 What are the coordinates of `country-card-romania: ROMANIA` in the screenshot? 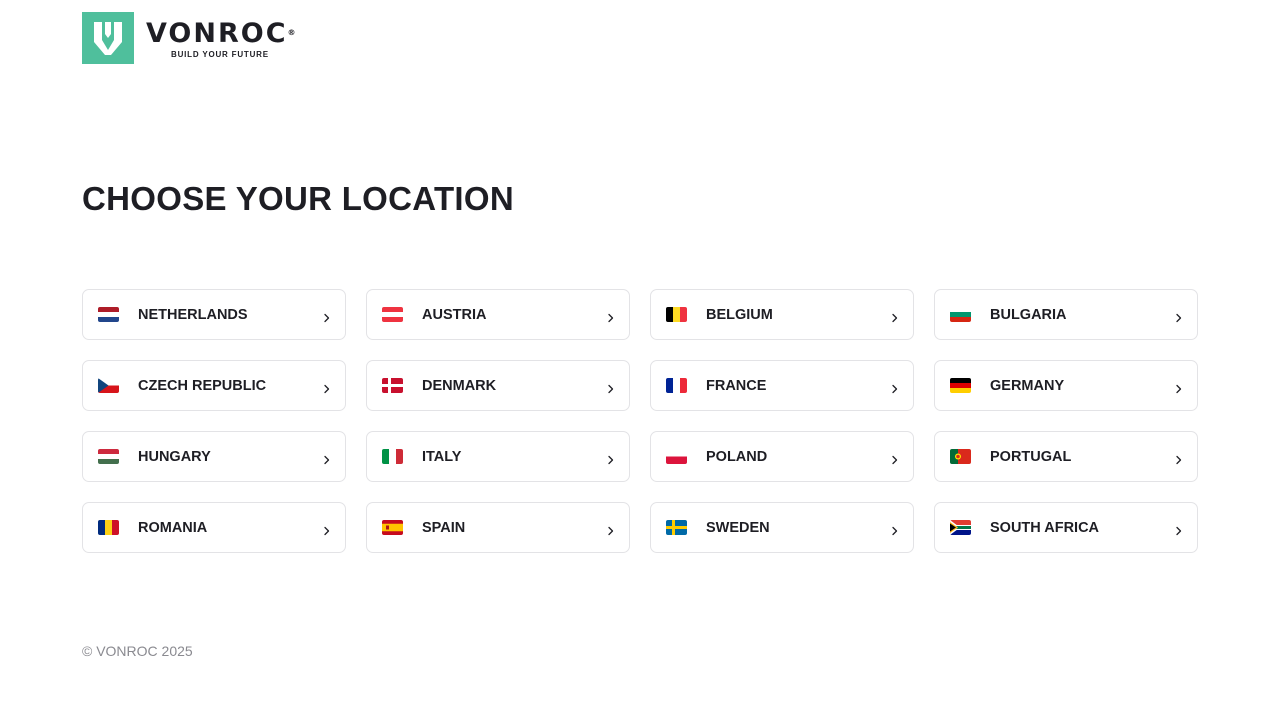 It's located at (214, 527).